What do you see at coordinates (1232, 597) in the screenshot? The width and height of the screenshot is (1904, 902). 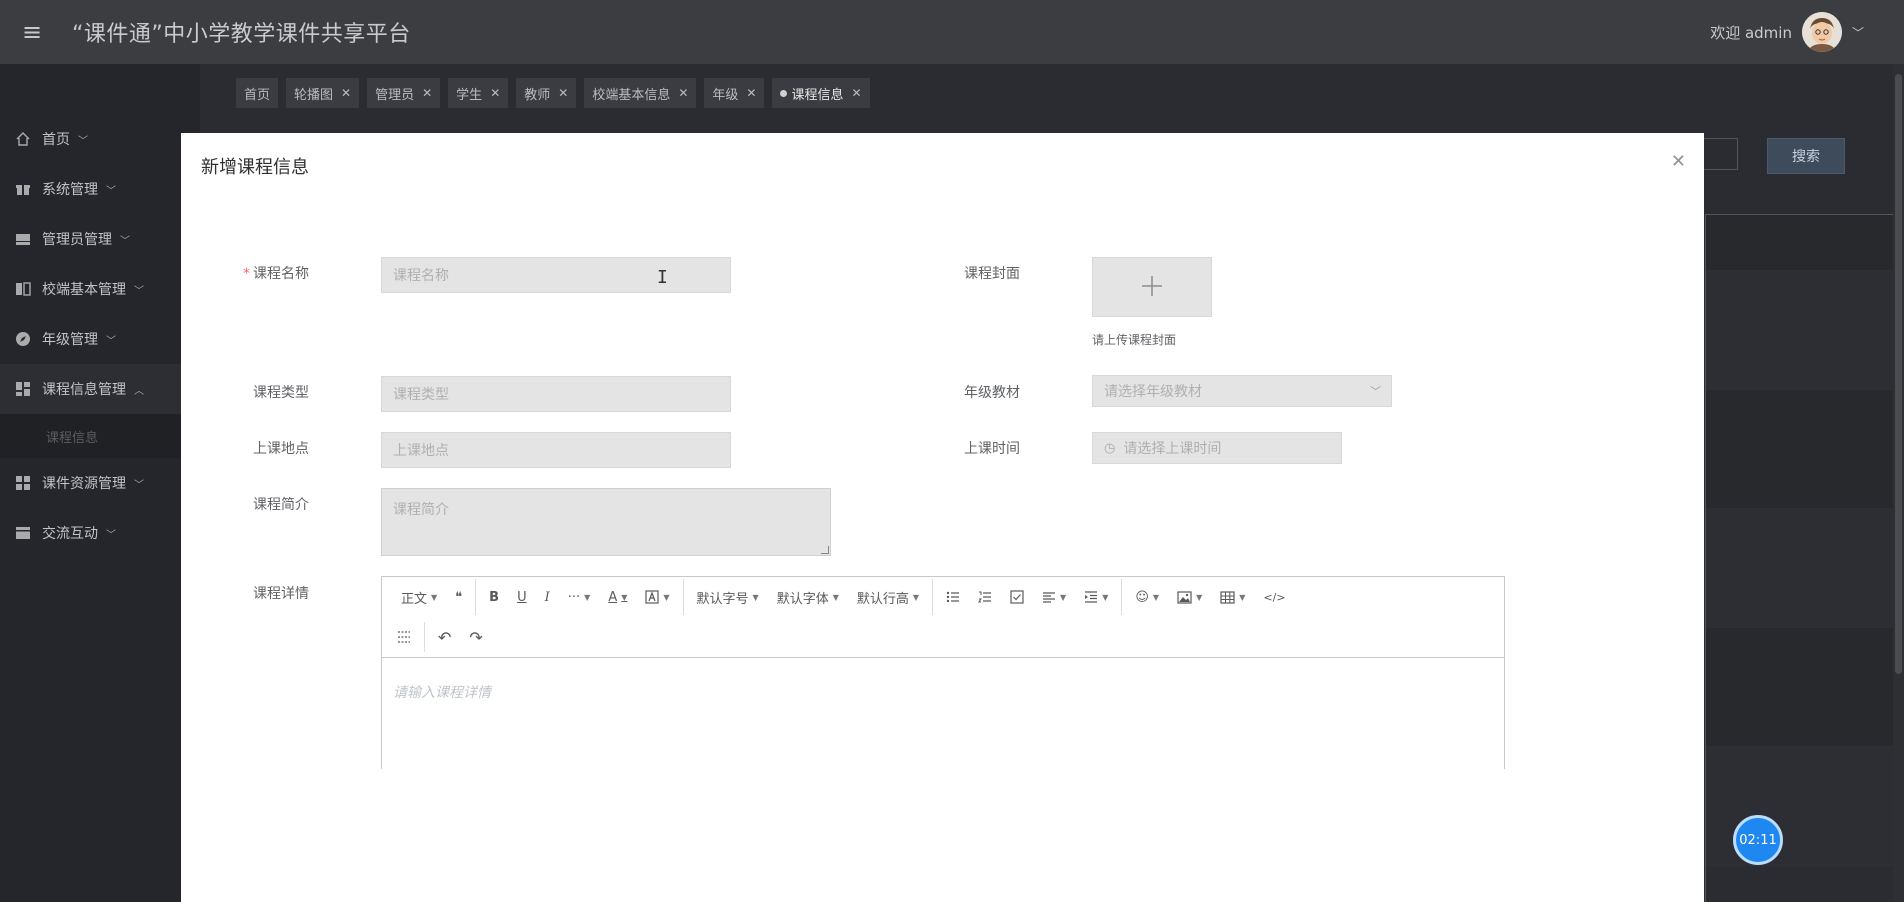 I see `table-icon: ▼` at bounding box center [1232, 597].